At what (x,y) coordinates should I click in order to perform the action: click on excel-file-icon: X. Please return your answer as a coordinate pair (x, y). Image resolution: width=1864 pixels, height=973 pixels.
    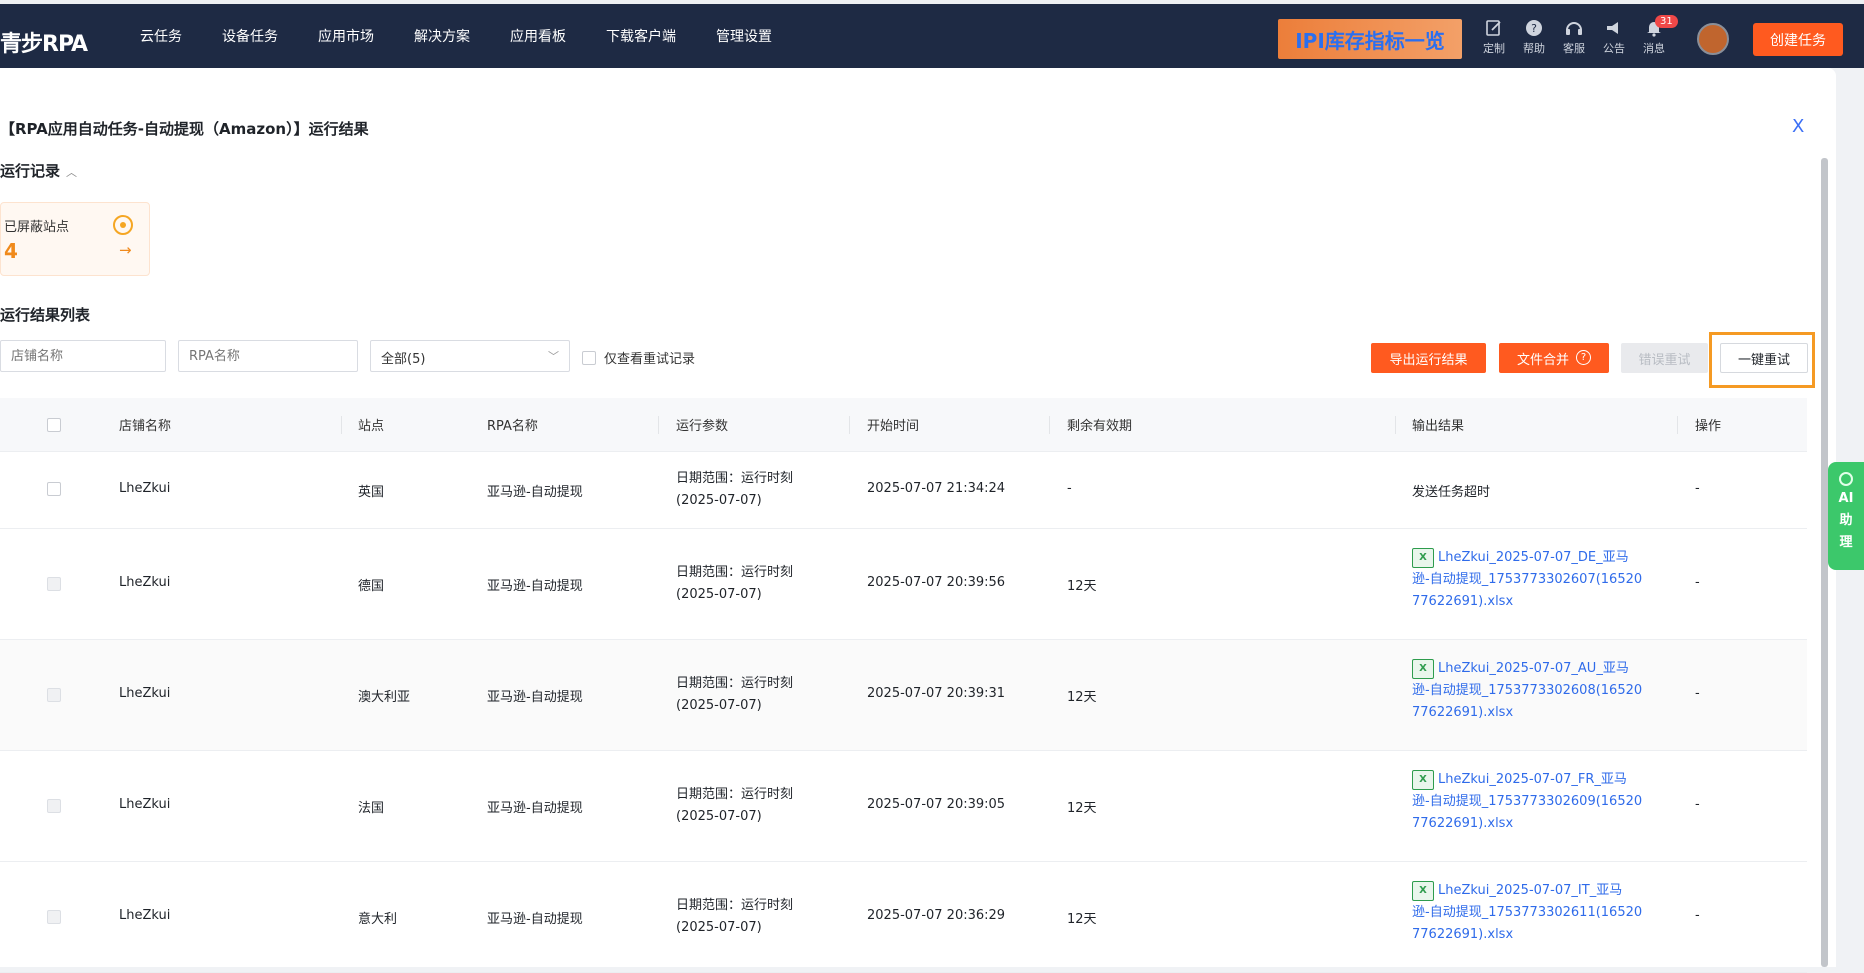
    Looking at the image, I should click on (1423, 557).